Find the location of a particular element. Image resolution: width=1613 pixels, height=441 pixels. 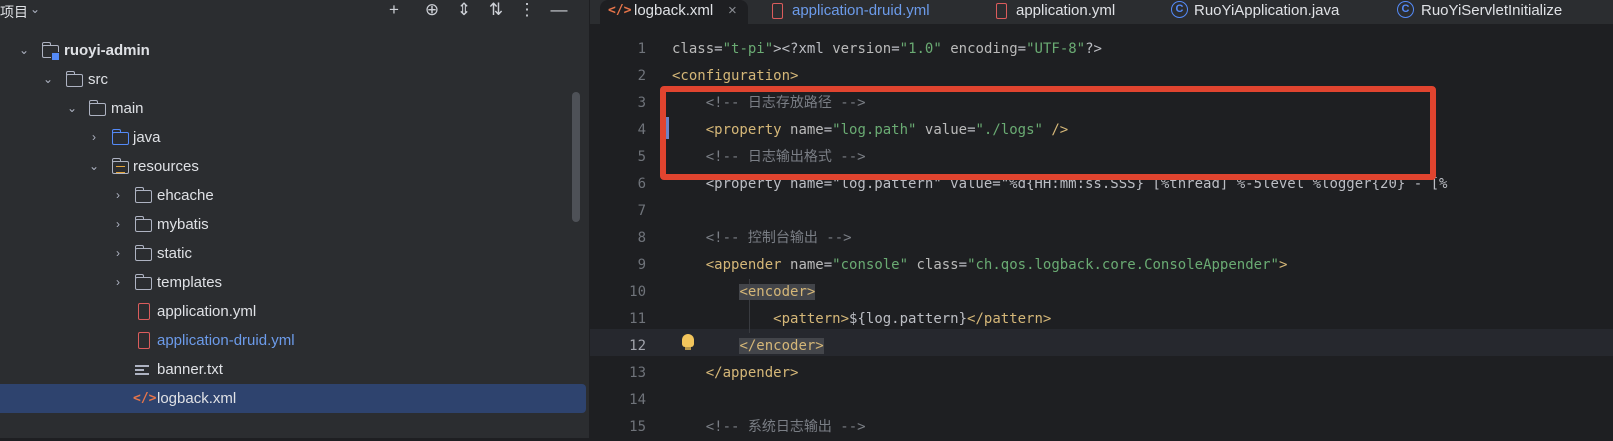

line-number: 7 is located at coordinates (641, 211).